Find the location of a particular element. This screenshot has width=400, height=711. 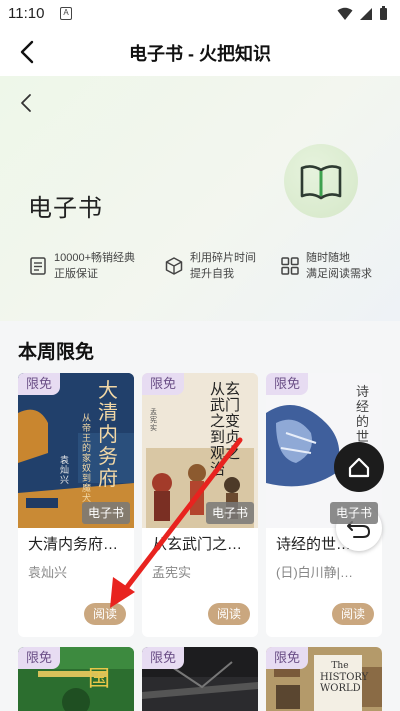

book-card: 大清内务府 从帝王的家奴到魔犬 袁灿兴 限免 电子书 大清内务府… 袁灿兴 阅读 is located at coordinates (76, 505).